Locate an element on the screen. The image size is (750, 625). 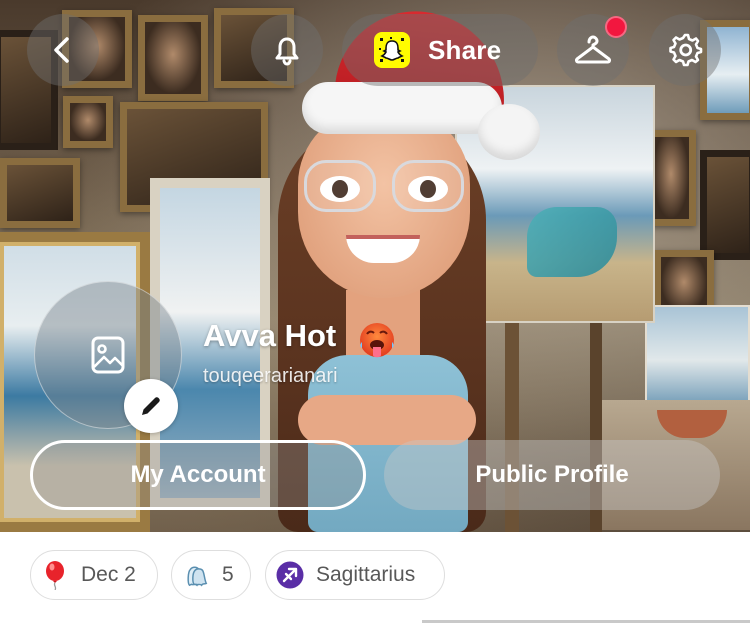
back-button is located at coordinates (63, 50).